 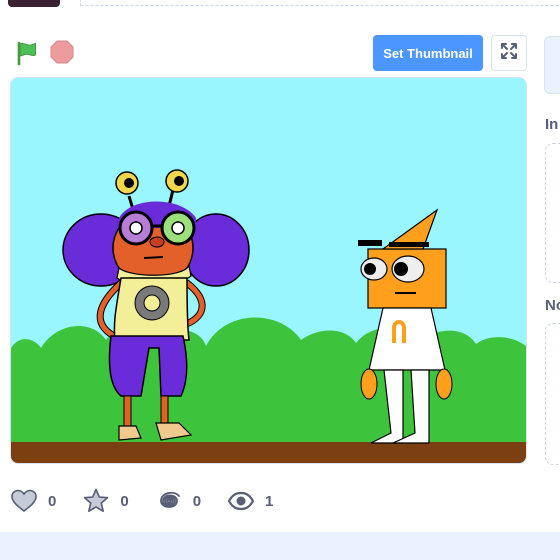 What do you see at coordinates (24, 501) in the screenshot?
I see `heart-icon` at bounding box center [24, 501].